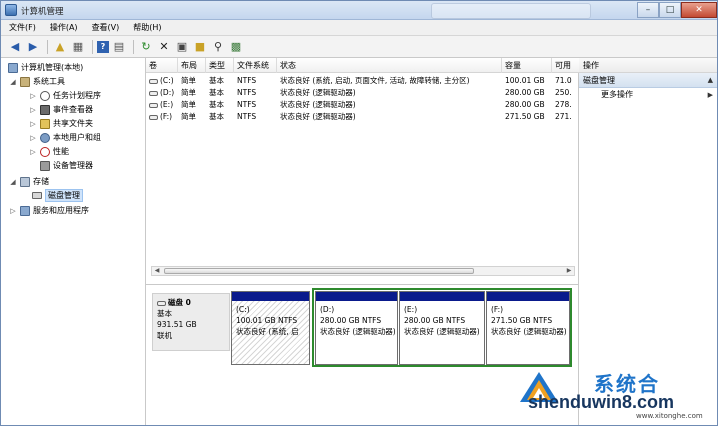  Describe the element at coordinates (563, 80) in the screenshot. I see `cell-free: 71.0` at that location.